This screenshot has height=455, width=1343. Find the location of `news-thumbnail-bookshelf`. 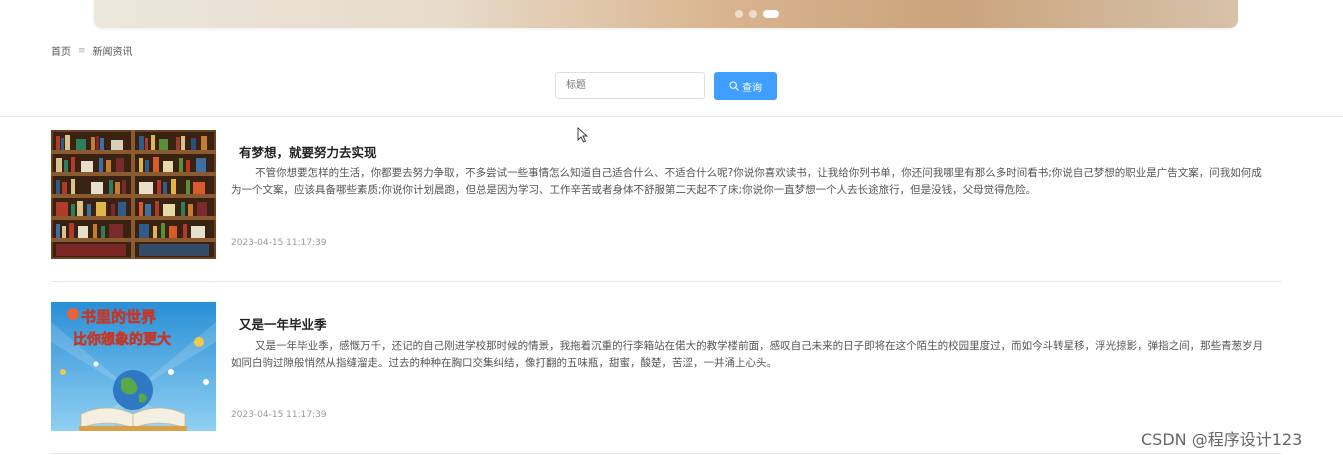

news-thumbnail-bookshelf is located at coordinates (133, 194).